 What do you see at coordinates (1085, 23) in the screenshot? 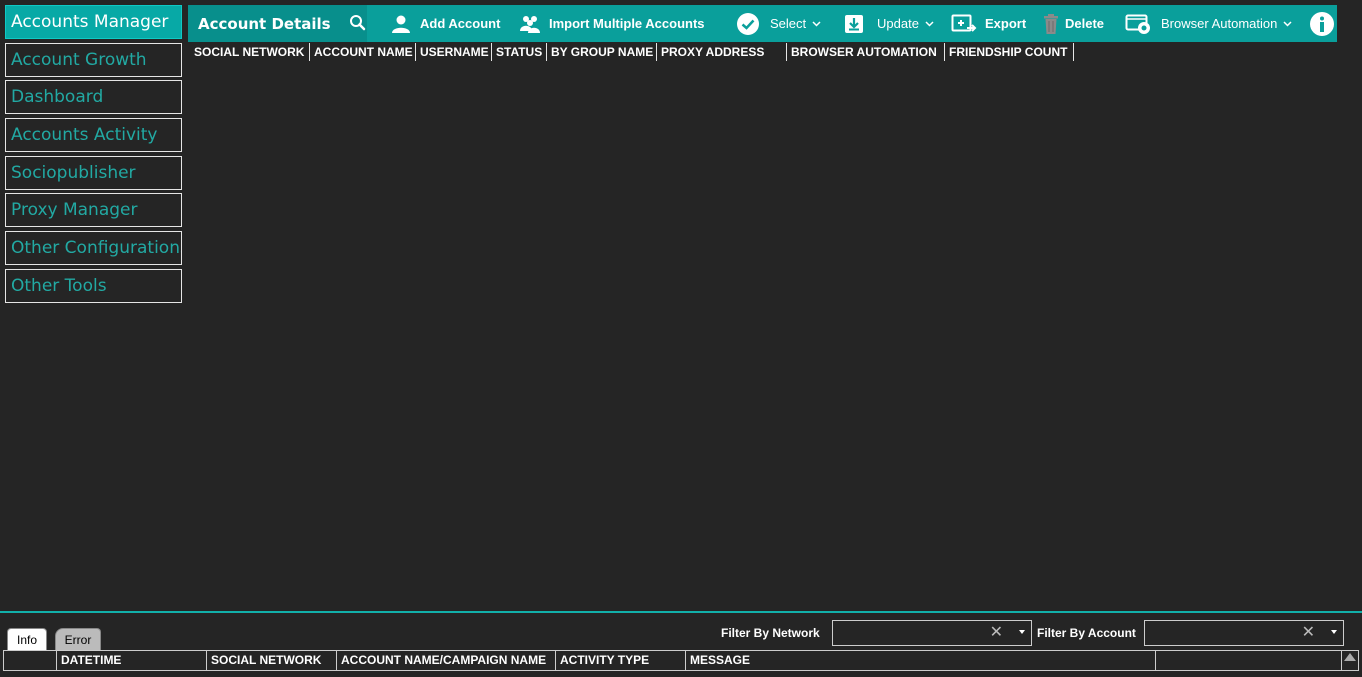
I see `delete-label: Delete` at bounding box center [1085, 23].